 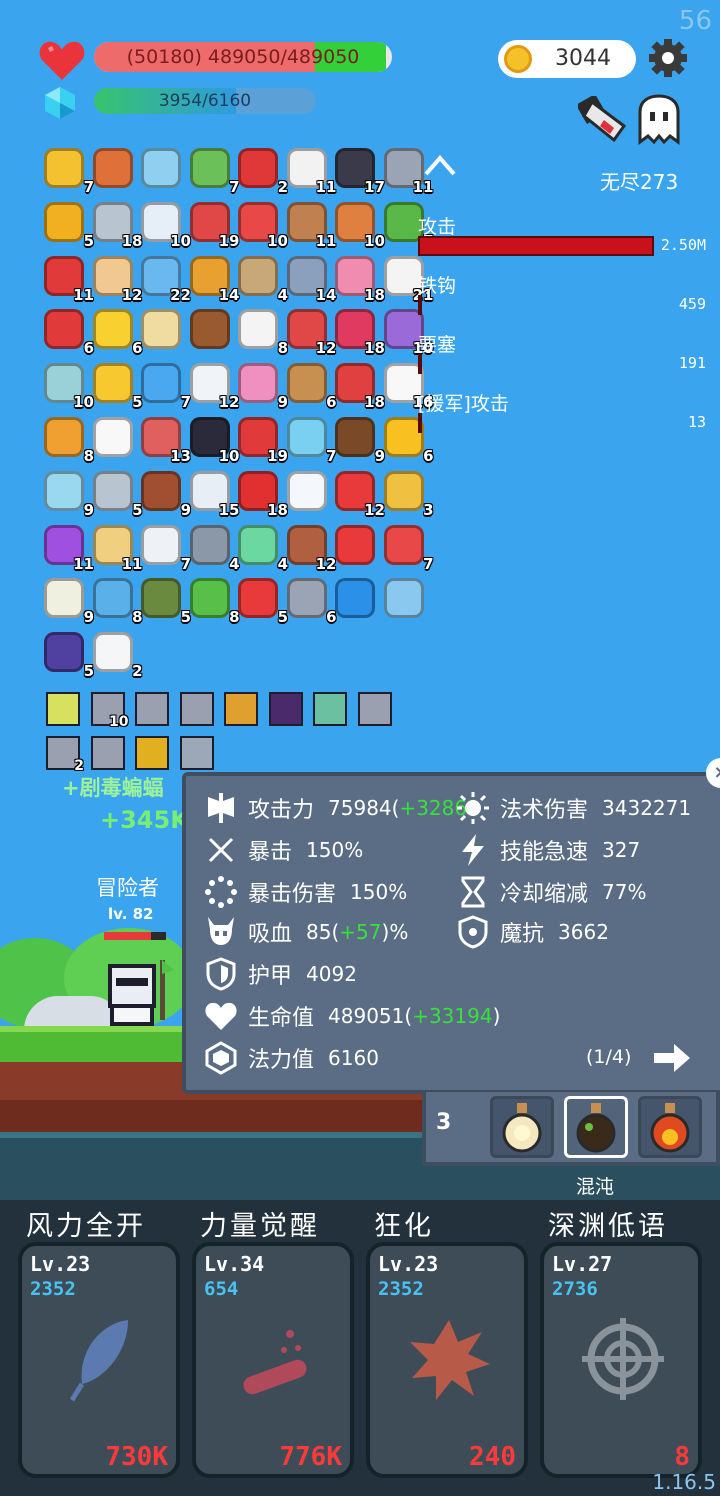 What do you see at coordinates (165, 225) in the screenshot?
I see `eraser-icon: 10` at bounding box center [165, 225].